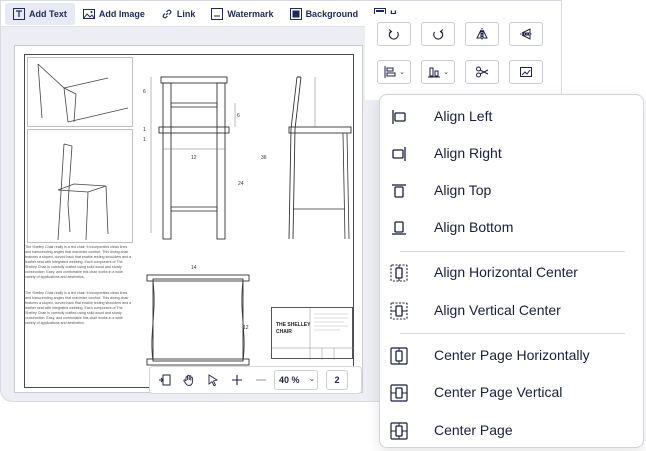 The width and height of the screenshot is (646, 451). I want to click on chair-front-elevation, so click(193, 158).